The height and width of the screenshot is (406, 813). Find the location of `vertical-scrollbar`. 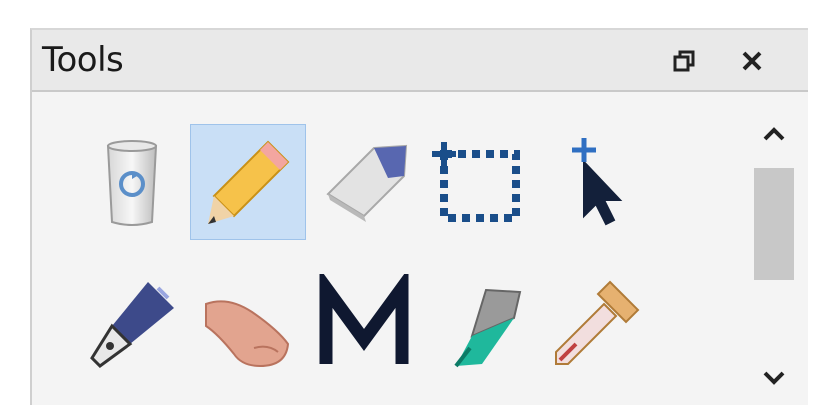

vertical-scrollbar is located at coordinates (774, 261).